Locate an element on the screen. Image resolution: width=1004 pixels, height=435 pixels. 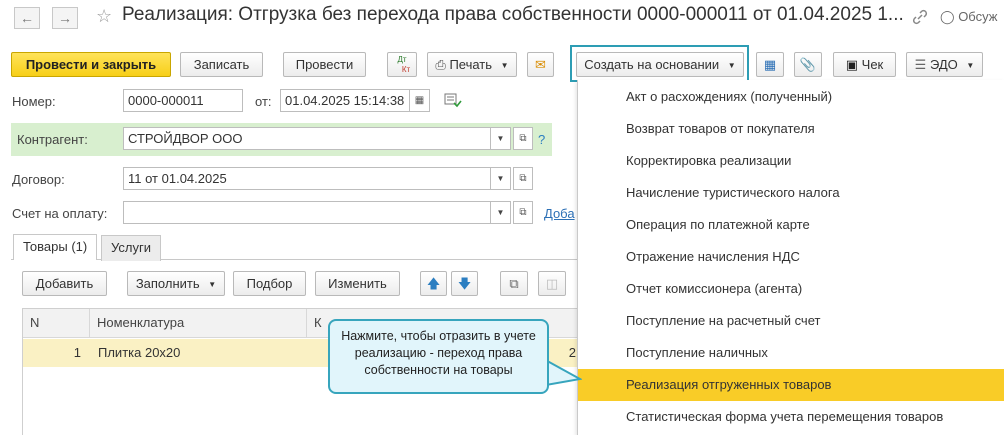
column-header-item: Номенклатура is located at coordinates (198, 323).